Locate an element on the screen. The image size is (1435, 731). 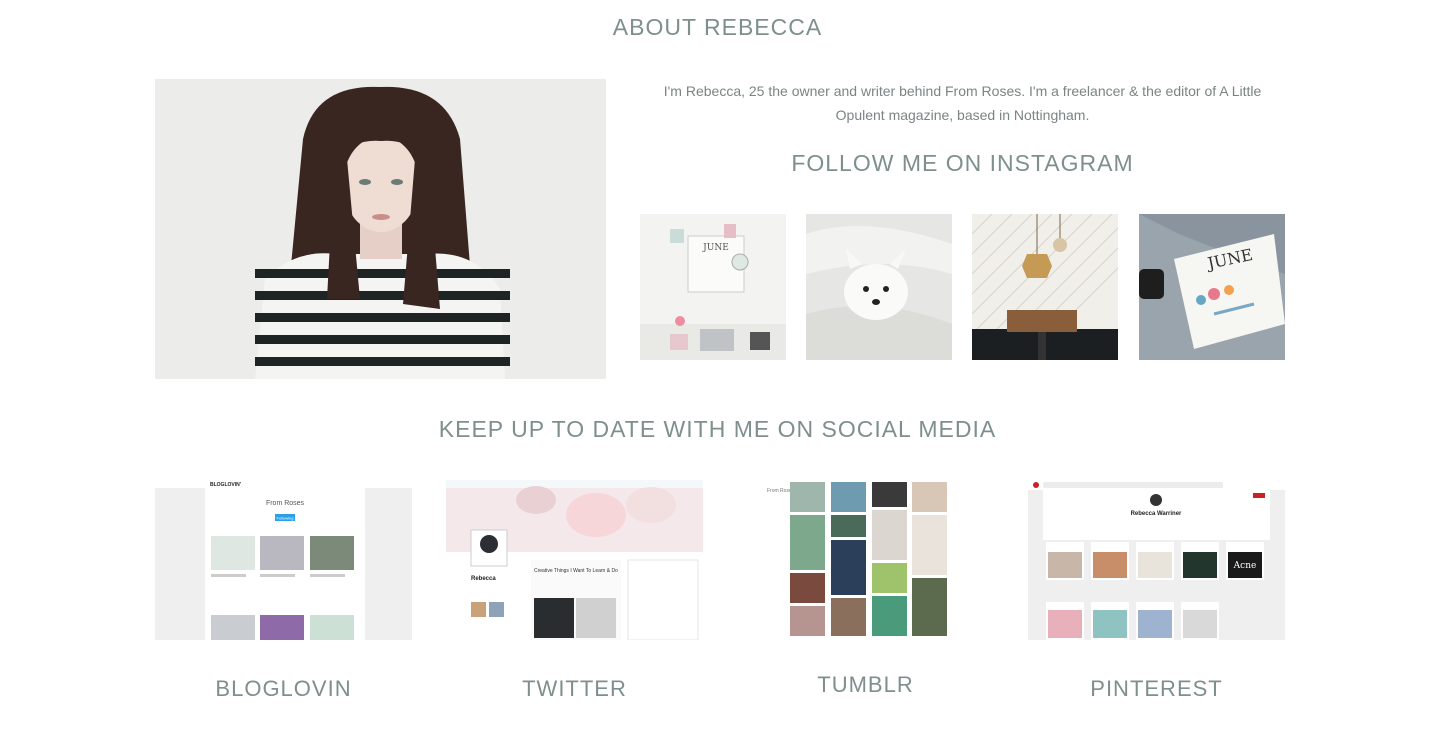
pinterest-profile-name: Rebecca Warriner is located at coordinates (1156, 514).